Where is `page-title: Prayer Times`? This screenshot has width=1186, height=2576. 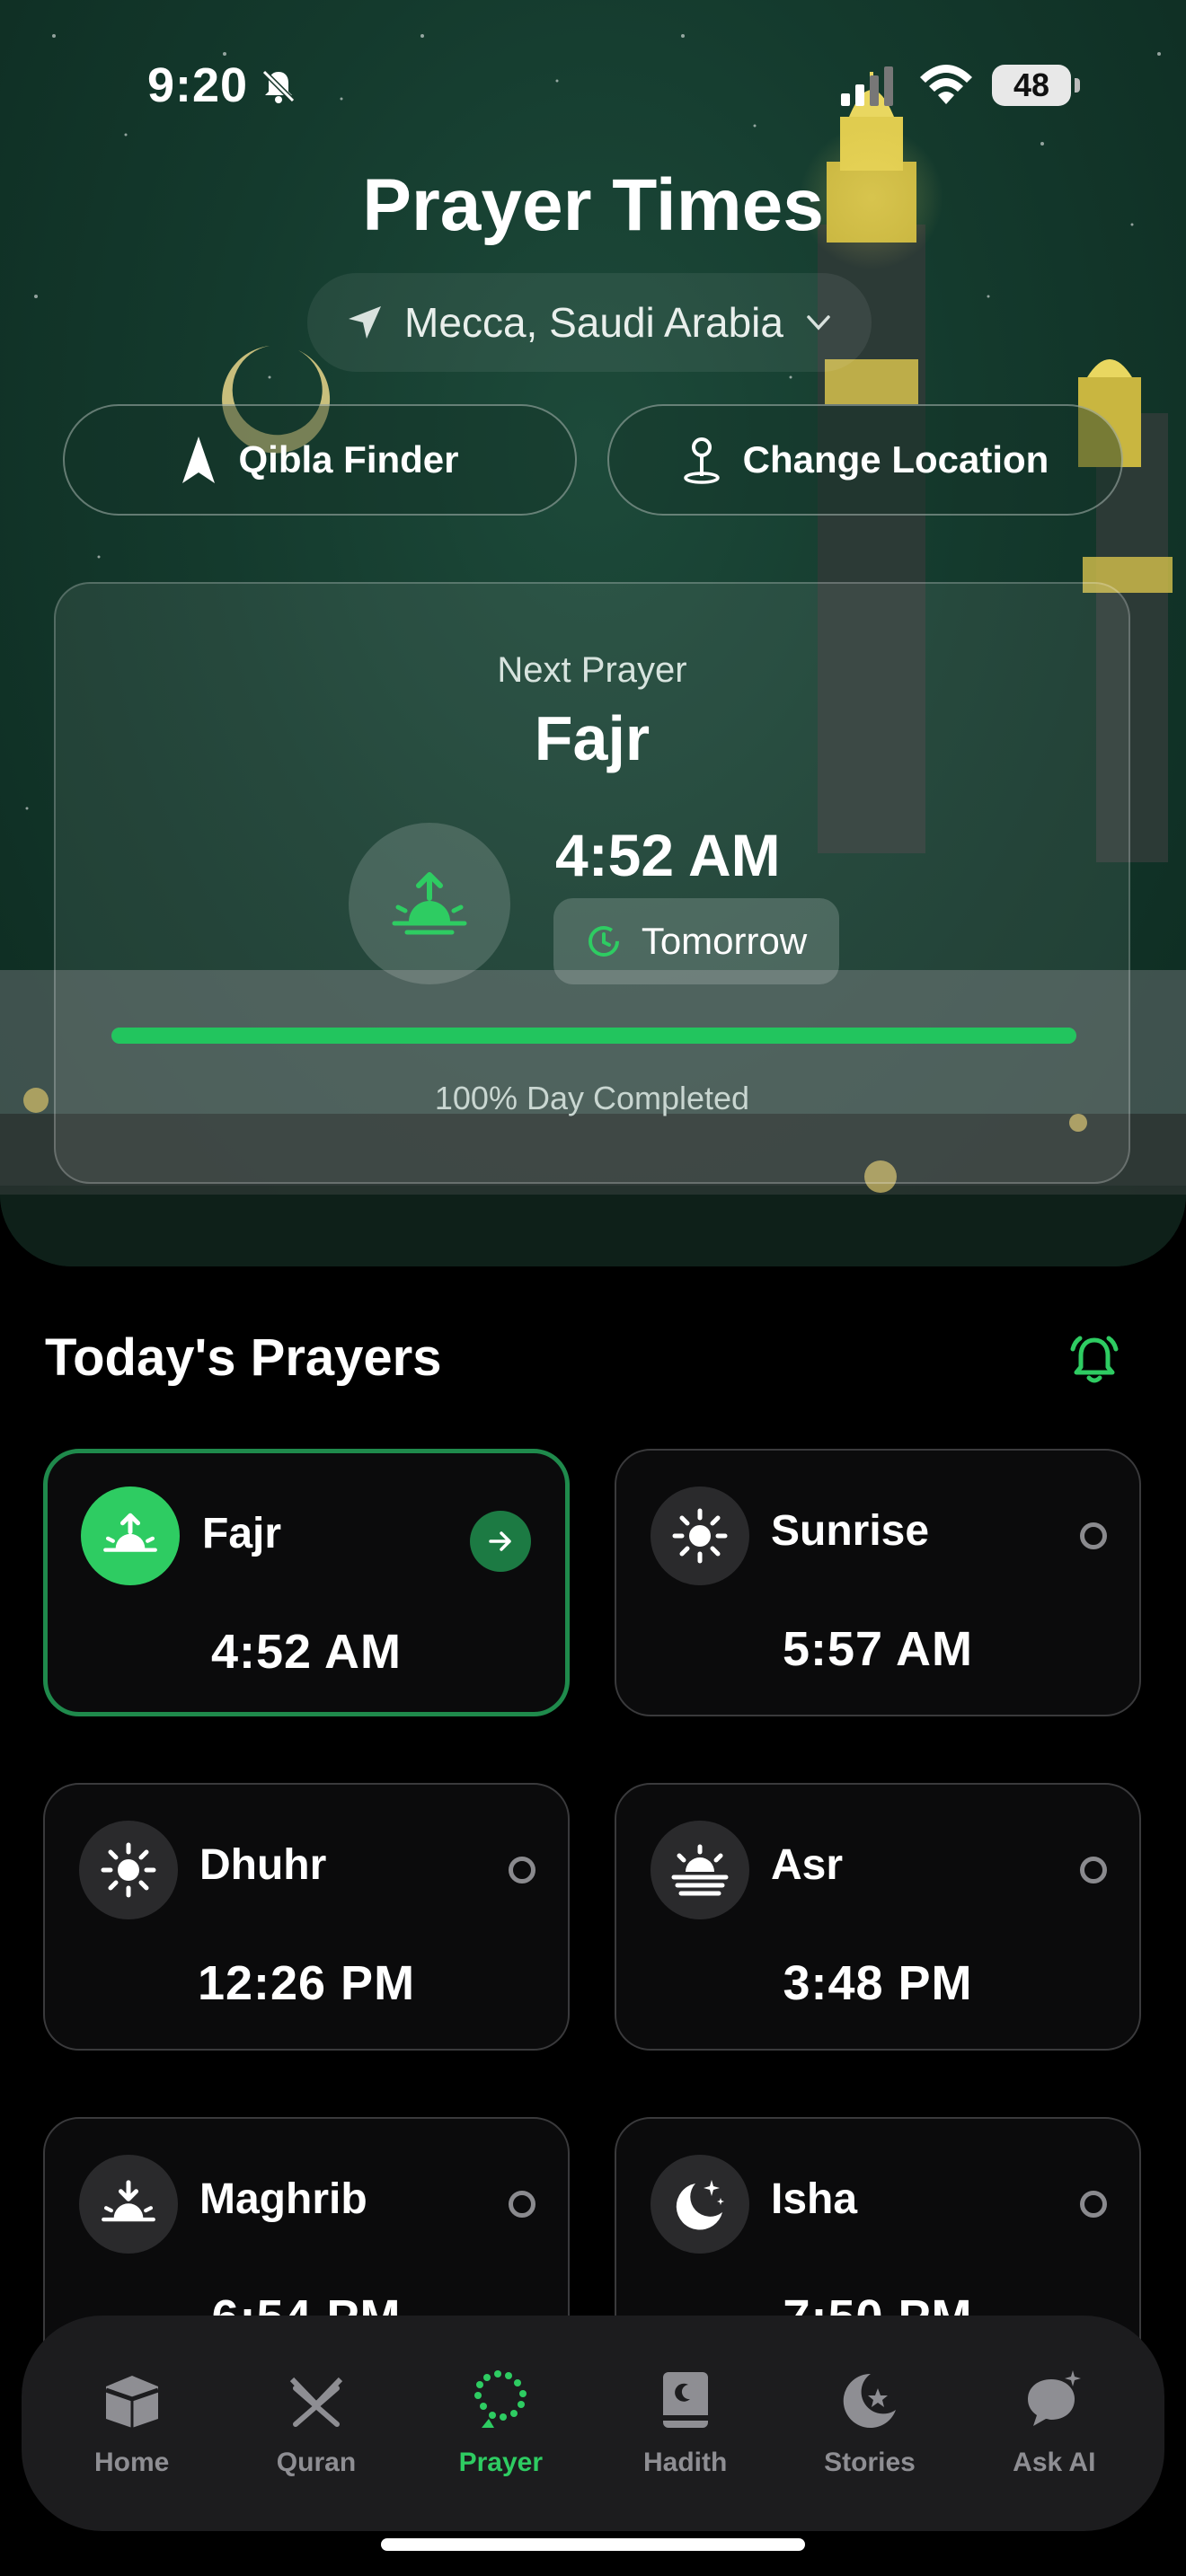
page-title: Prayer Times is located at coordinates (593, 205).